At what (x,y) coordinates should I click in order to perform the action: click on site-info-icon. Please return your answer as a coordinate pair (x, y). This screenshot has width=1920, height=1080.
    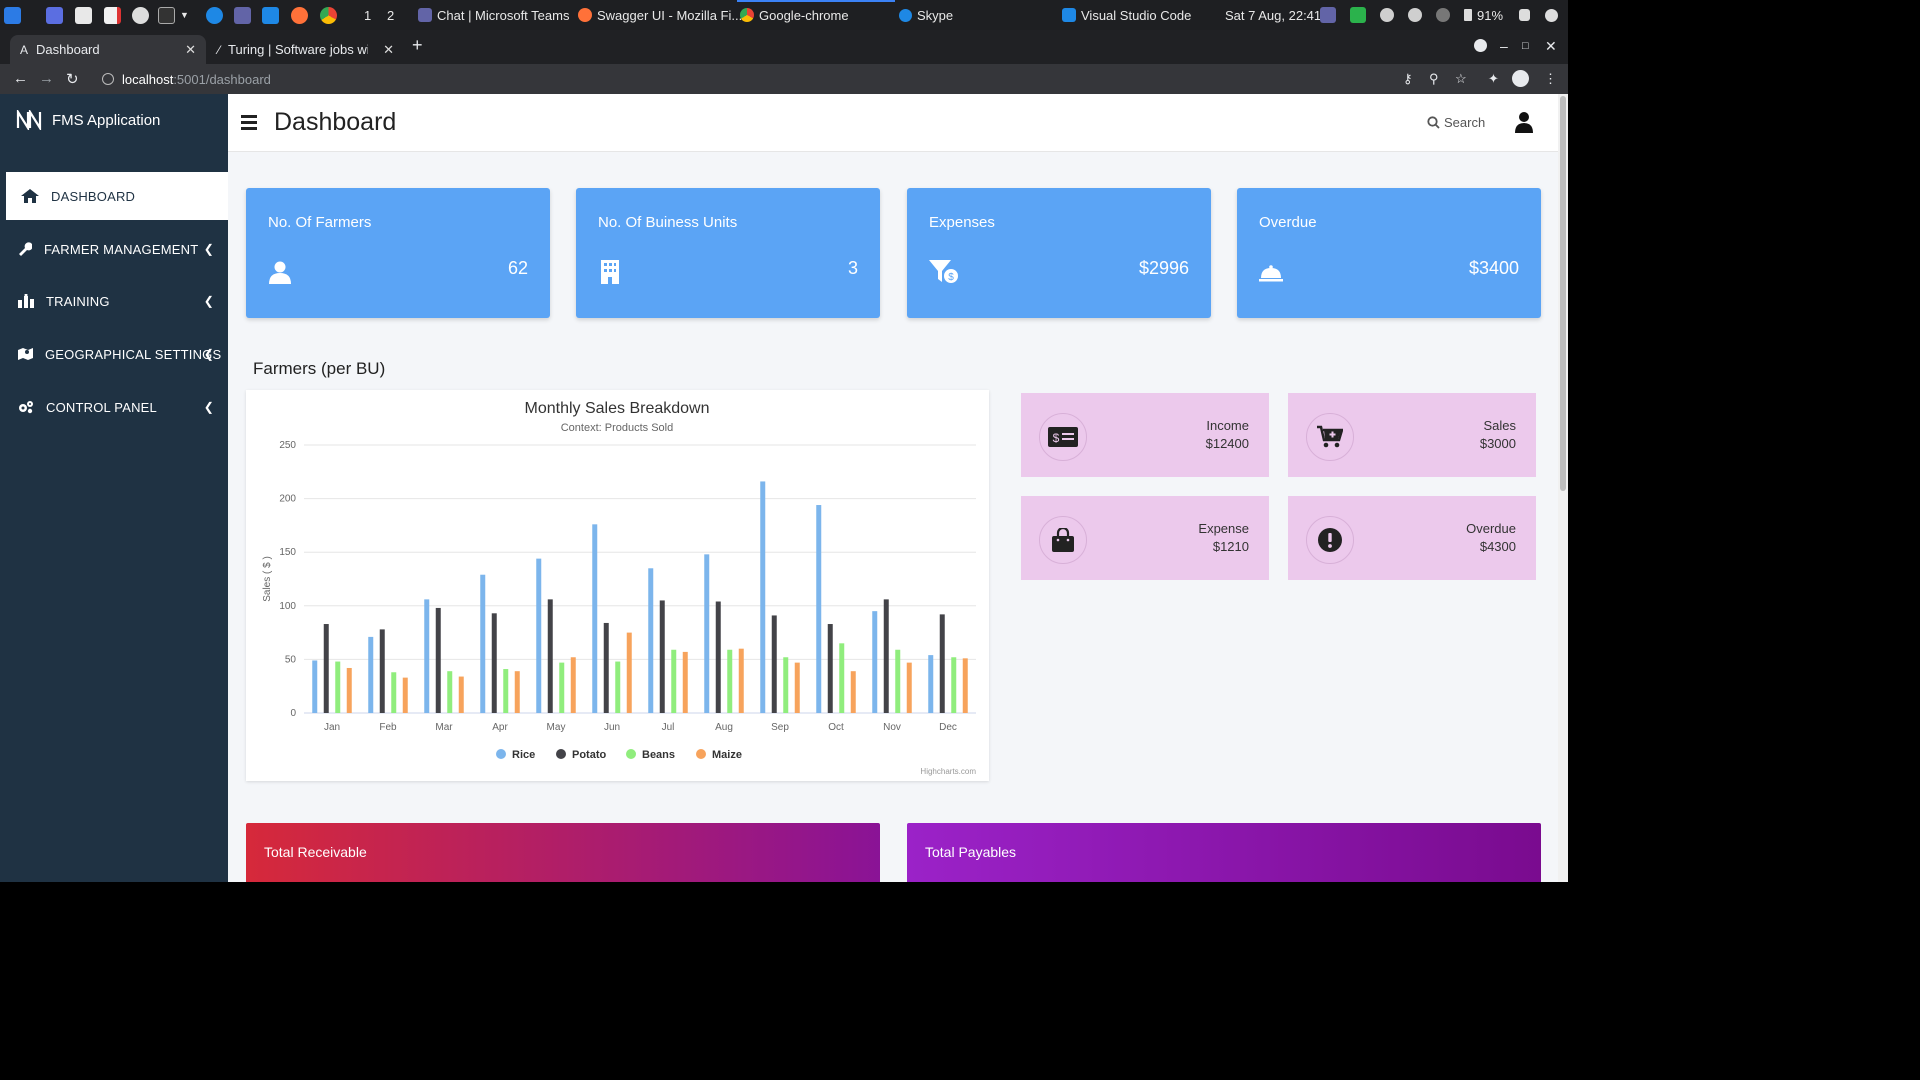
    Looking at the image, I should click on (108, 79).